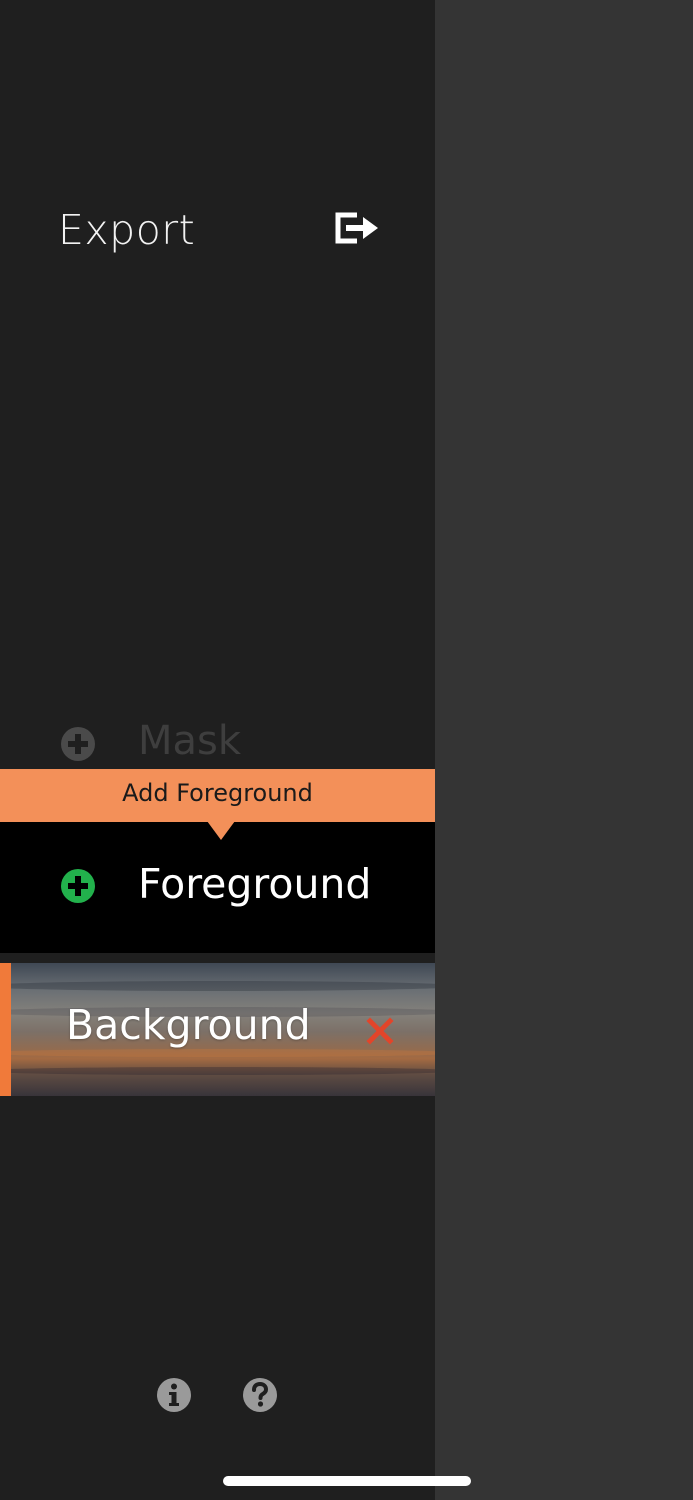 The width and height of the screenshot is (693, 1500). Describe the element at coordinates (78, 886) in the screenshot. I see `add-foreground-icon` at that location.